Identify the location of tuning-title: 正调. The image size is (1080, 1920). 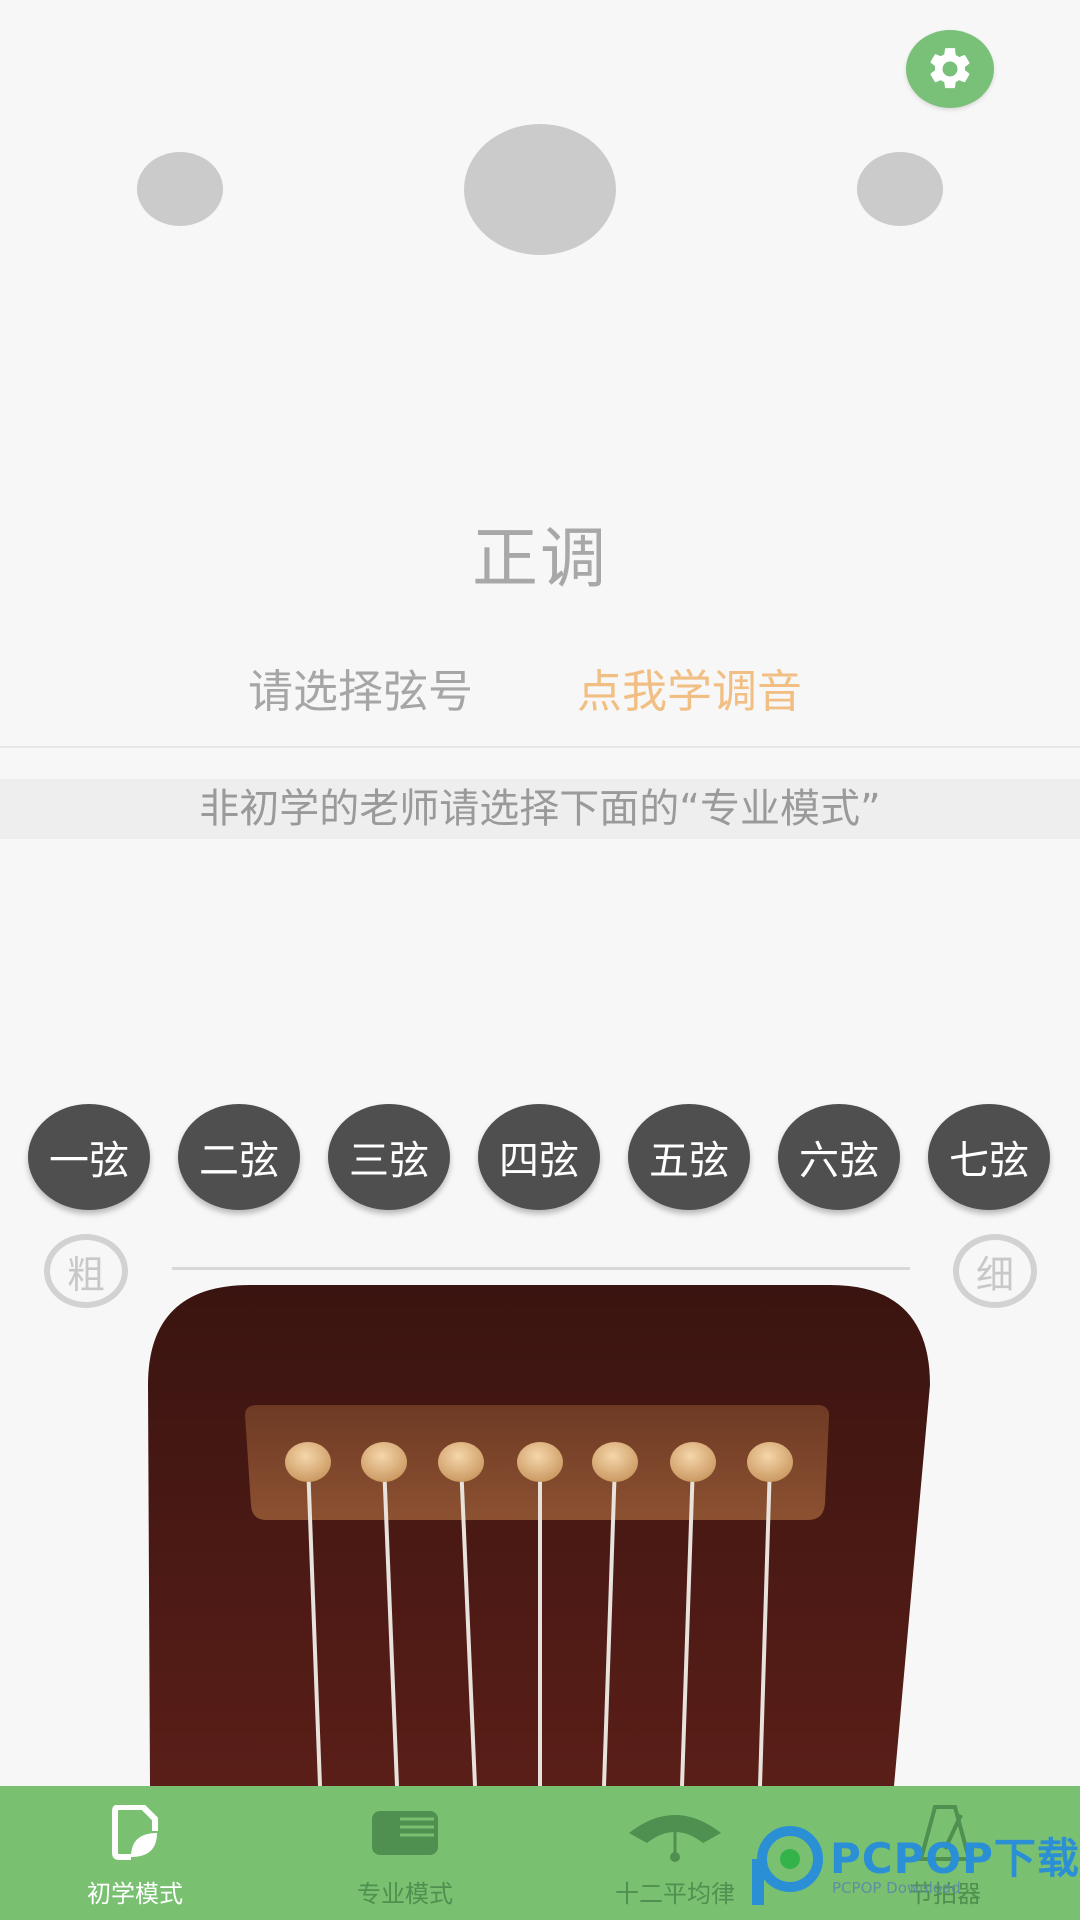
(540, 558).